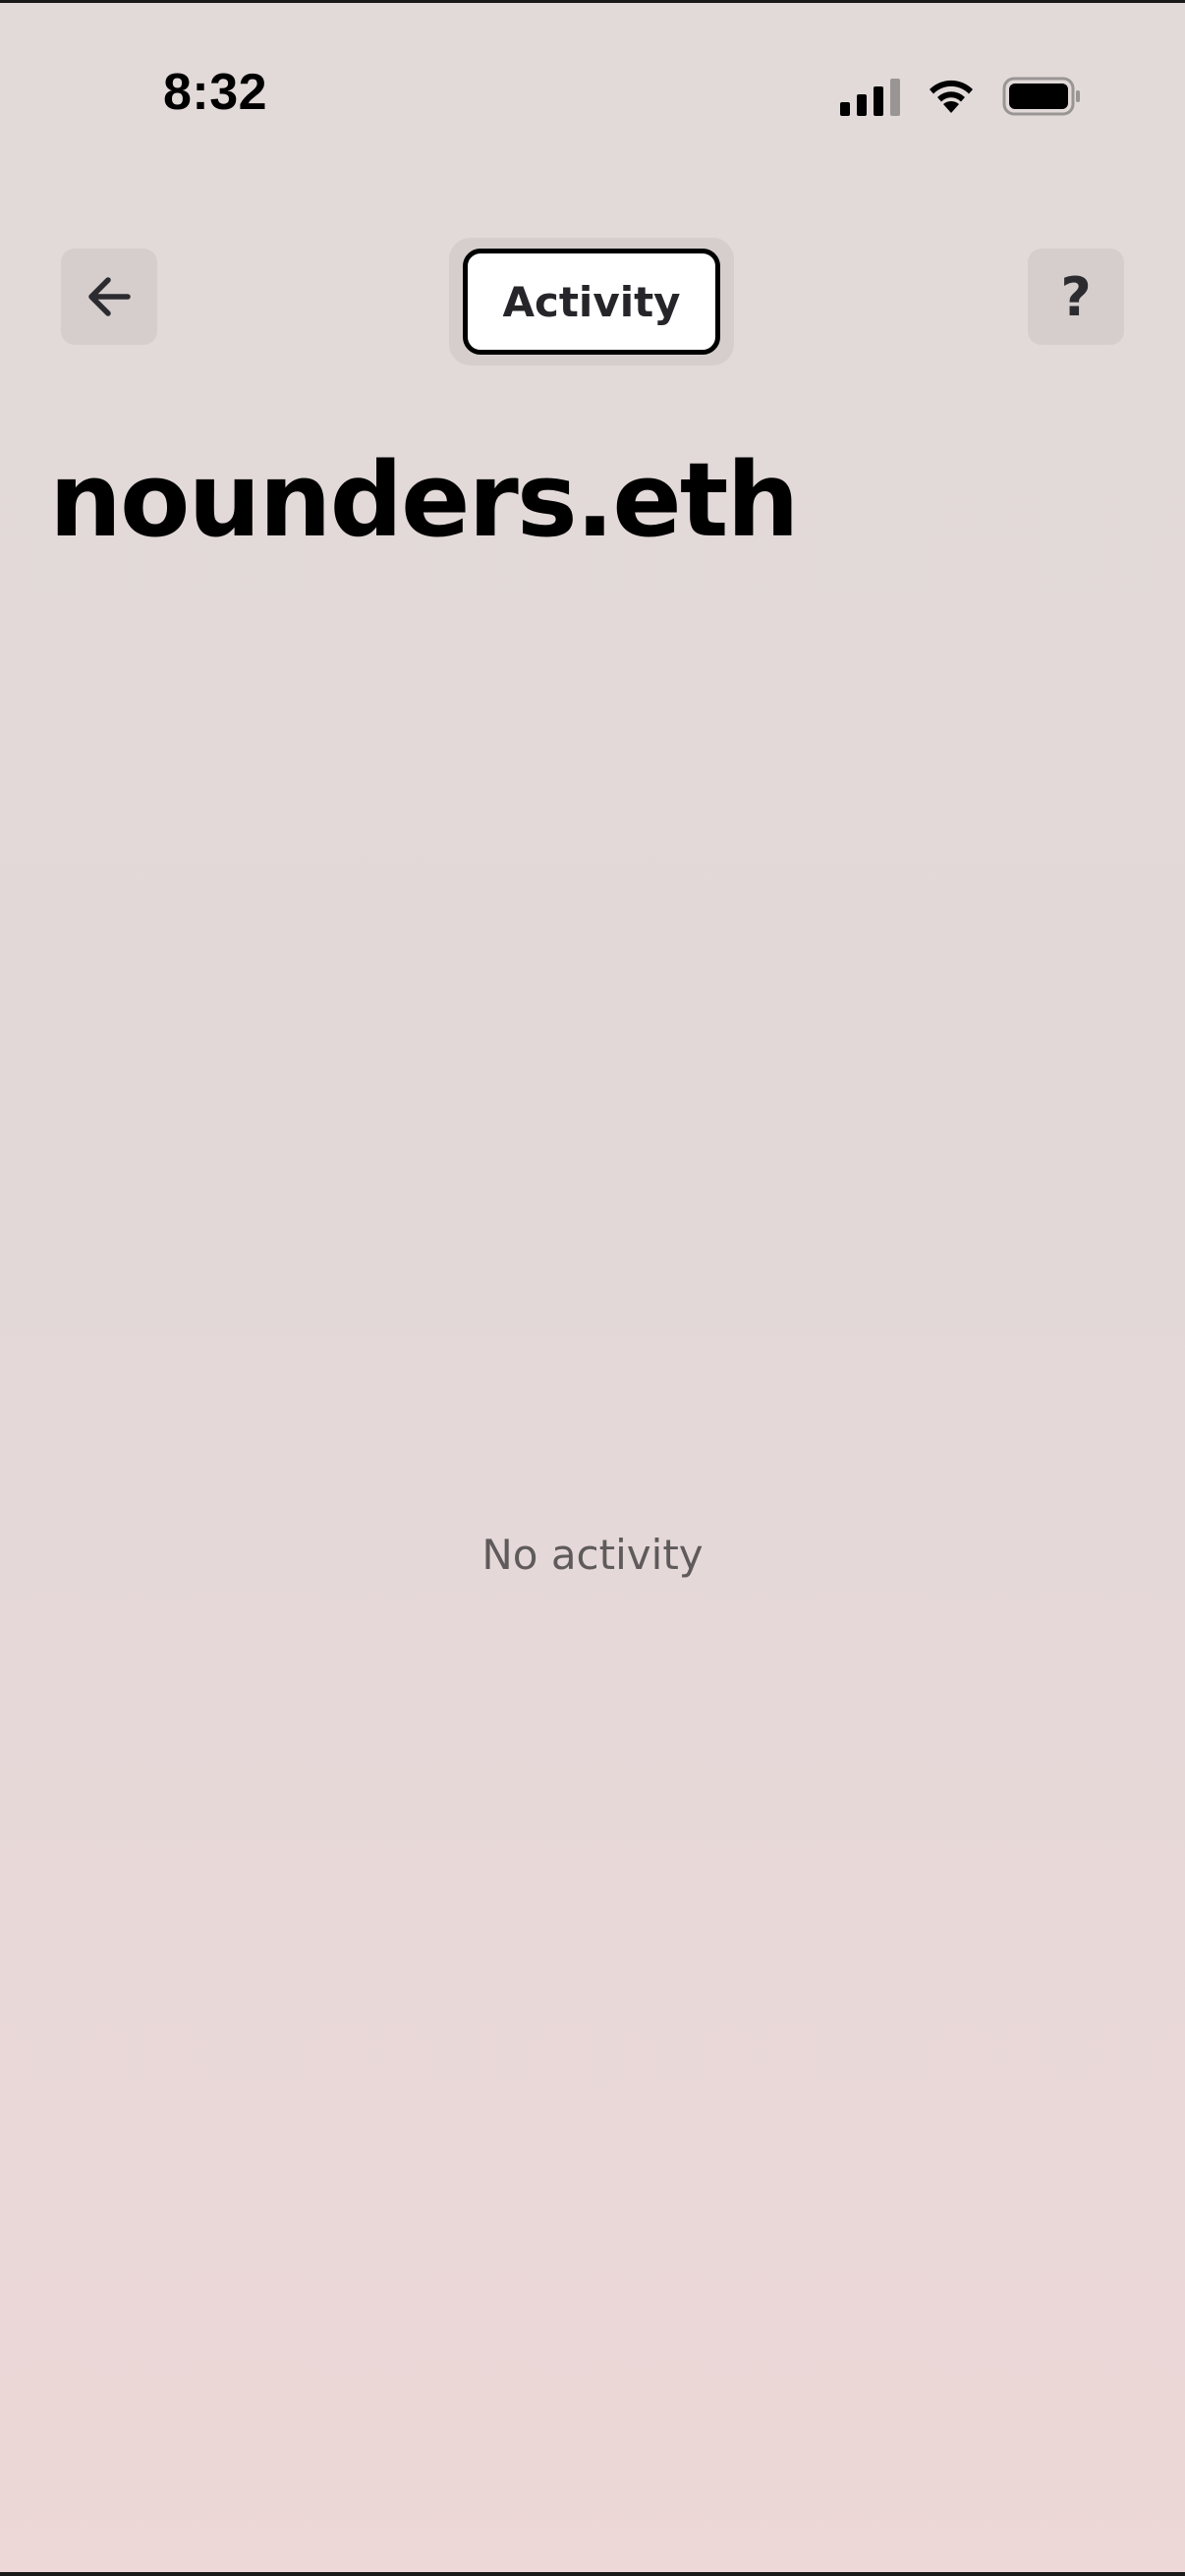  I want to click on tab-switcher: Activity, so click(592, 301).